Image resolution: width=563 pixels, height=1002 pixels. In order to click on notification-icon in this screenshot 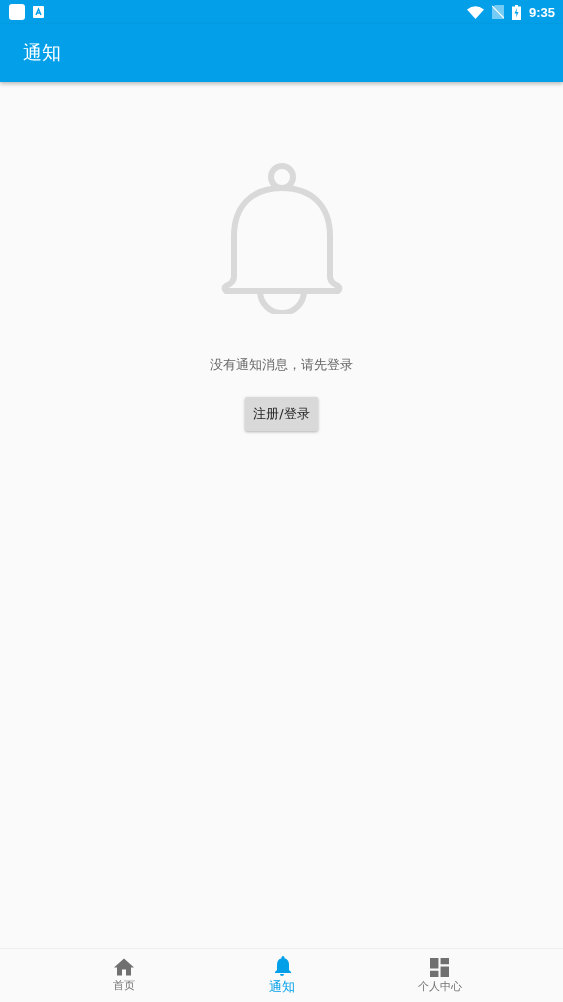, I will do `click(17, 12)`.